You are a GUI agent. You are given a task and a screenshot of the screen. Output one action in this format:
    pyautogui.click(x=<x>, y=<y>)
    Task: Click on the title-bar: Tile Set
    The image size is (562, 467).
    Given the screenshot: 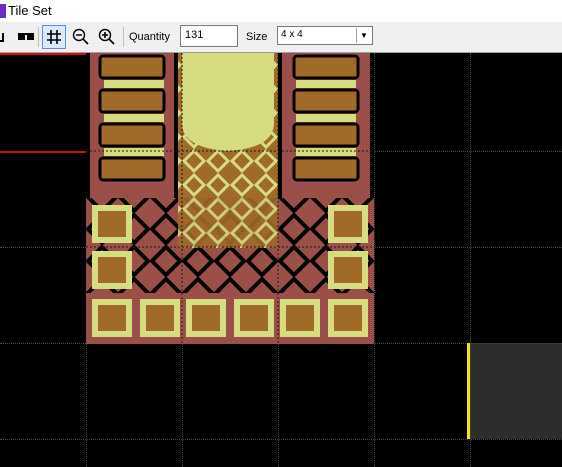 What is the action you would take?
    pyautogui.click(x=281, y=11)
    